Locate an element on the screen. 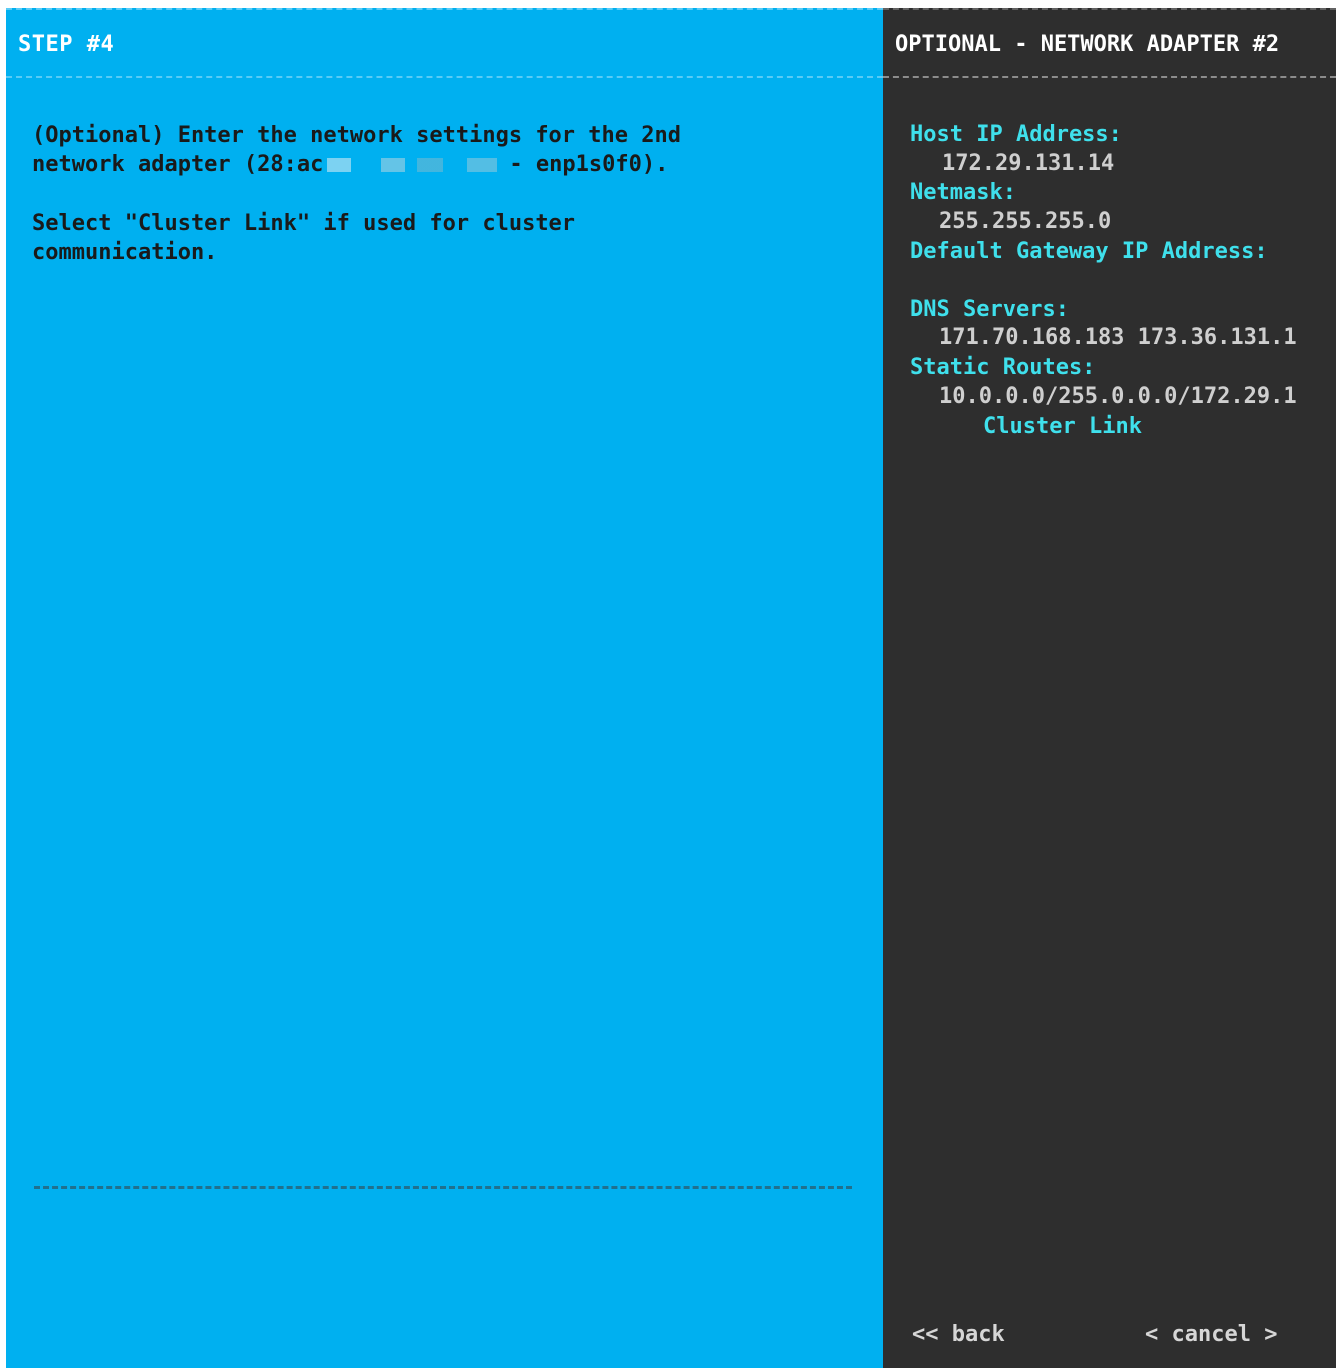 This screenshot has width=1336, height=1368. dns-servers-field: 171.70.168.183 173.36.131.1 is located at coordinates (1118, 337).